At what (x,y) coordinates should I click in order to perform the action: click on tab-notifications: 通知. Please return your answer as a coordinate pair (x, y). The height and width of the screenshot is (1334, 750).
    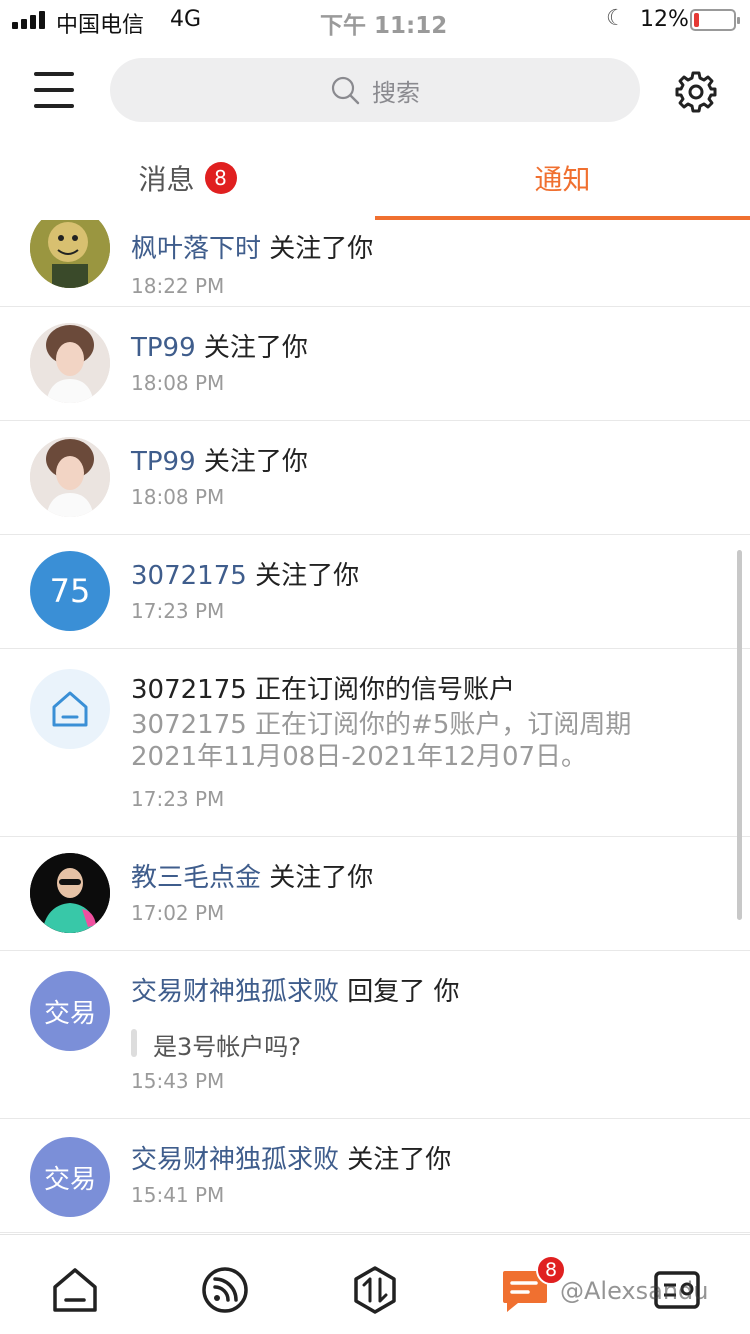
    Looking at the image, I should click on (562, 178).